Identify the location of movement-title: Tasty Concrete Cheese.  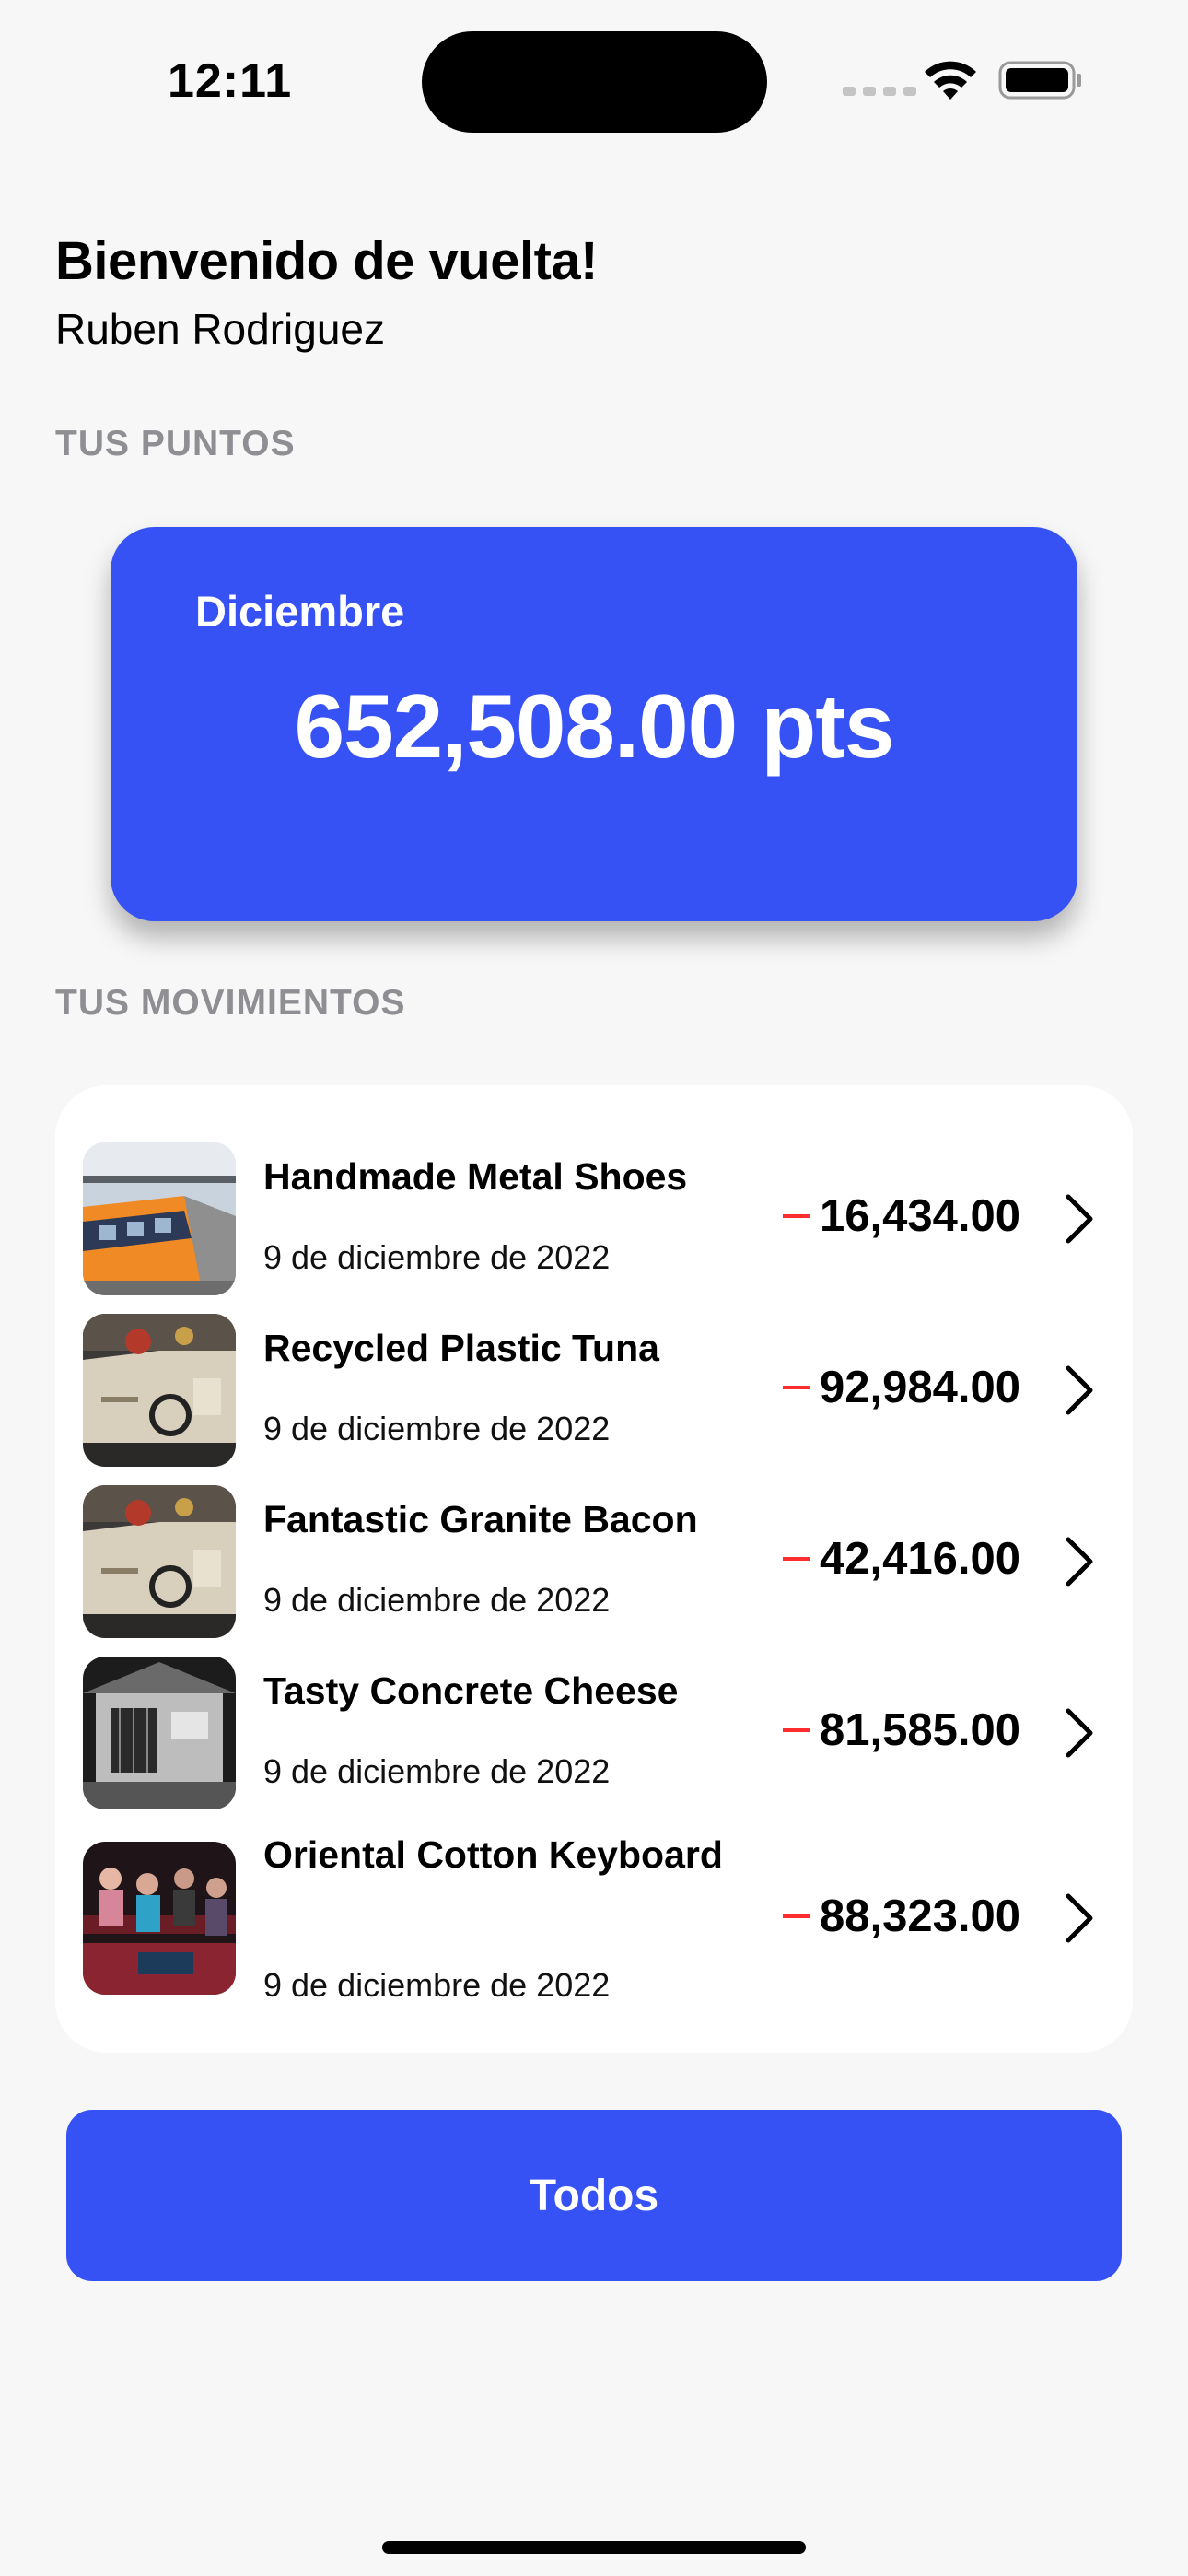
(471, 1690).